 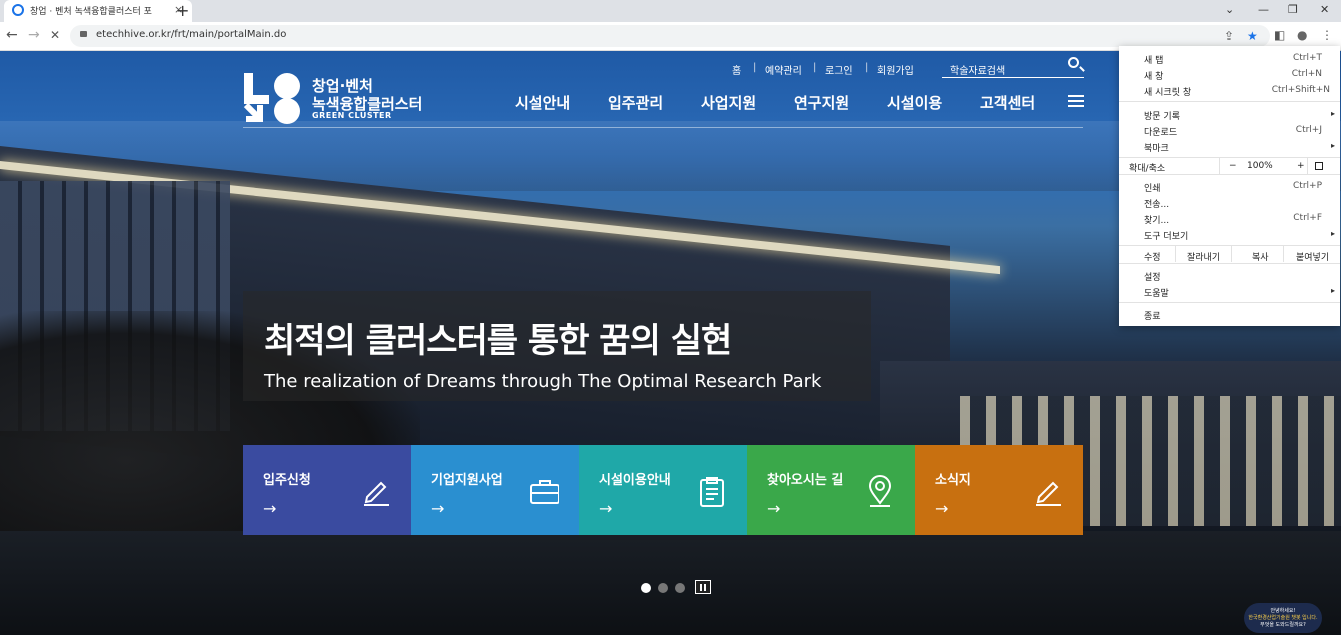 What do you see at coordinates (495, 490) in the screenshot?
I see `quick-menu-business-support: 기업지원사업 →` at bounding box center [495, 490].